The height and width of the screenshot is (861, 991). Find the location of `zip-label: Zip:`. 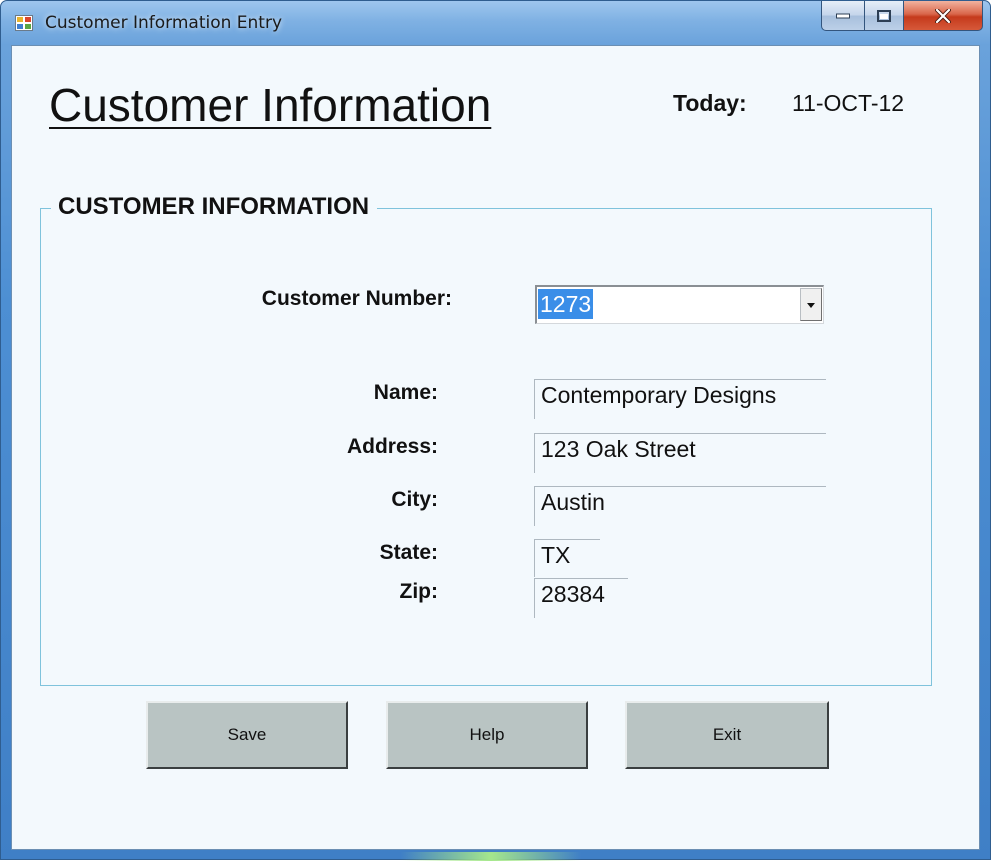

zip-label: Zip: is located at coordinates (418, 591).